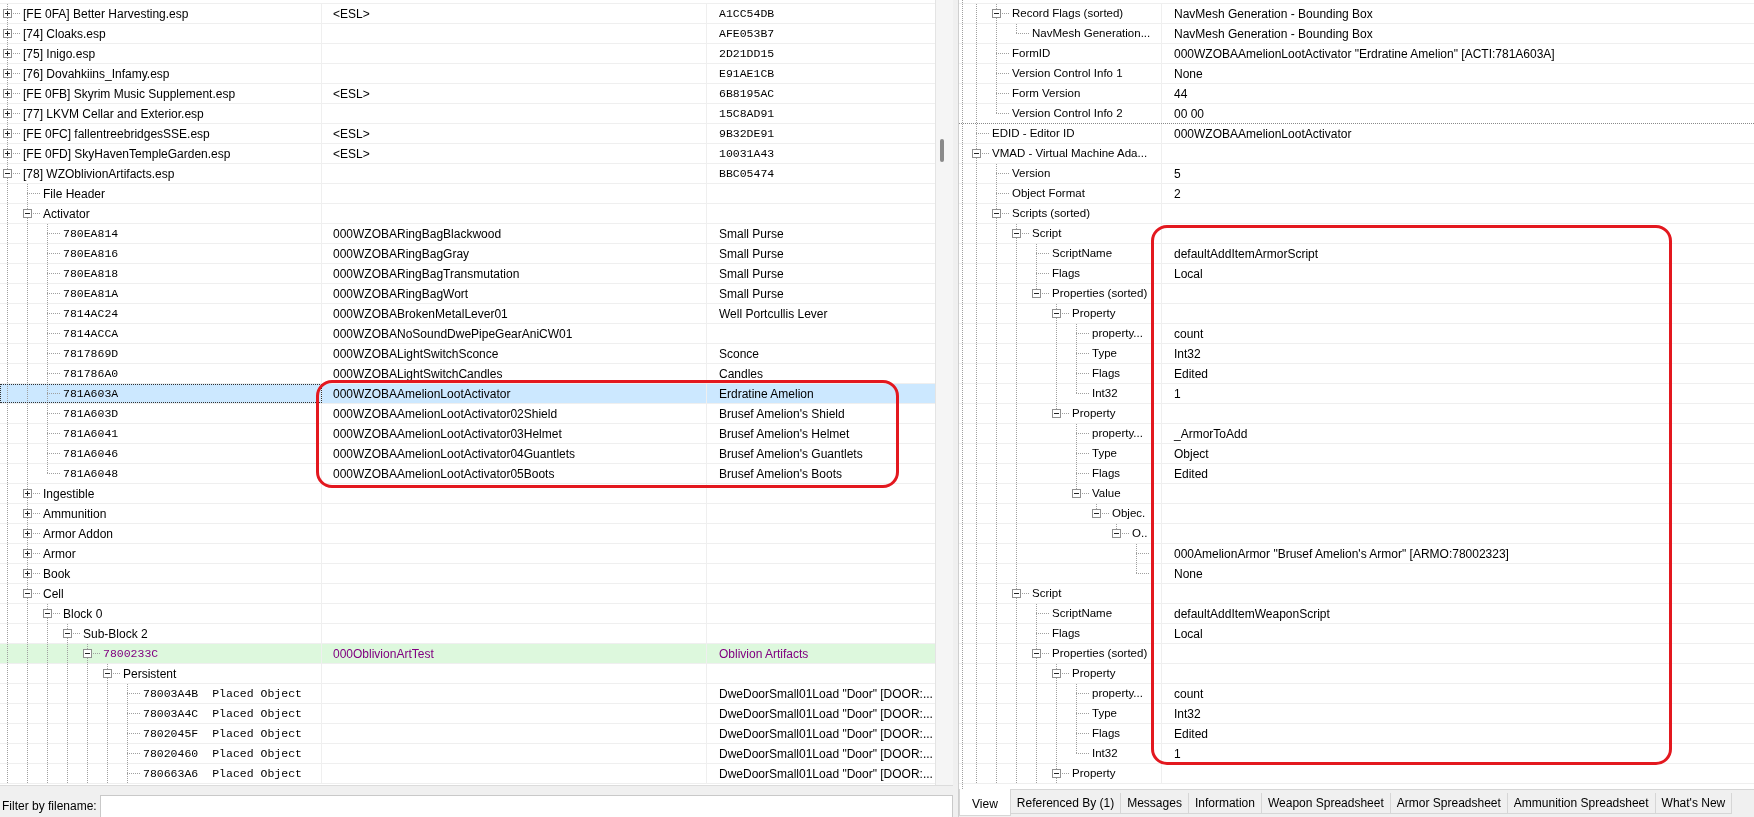 This screenshot has height=817, width=1754. Describe the element at coordinates (113, 113) in the screenshot. I see `tree-label: [77] LKVM Cellar and Exterior.esp` at that location.